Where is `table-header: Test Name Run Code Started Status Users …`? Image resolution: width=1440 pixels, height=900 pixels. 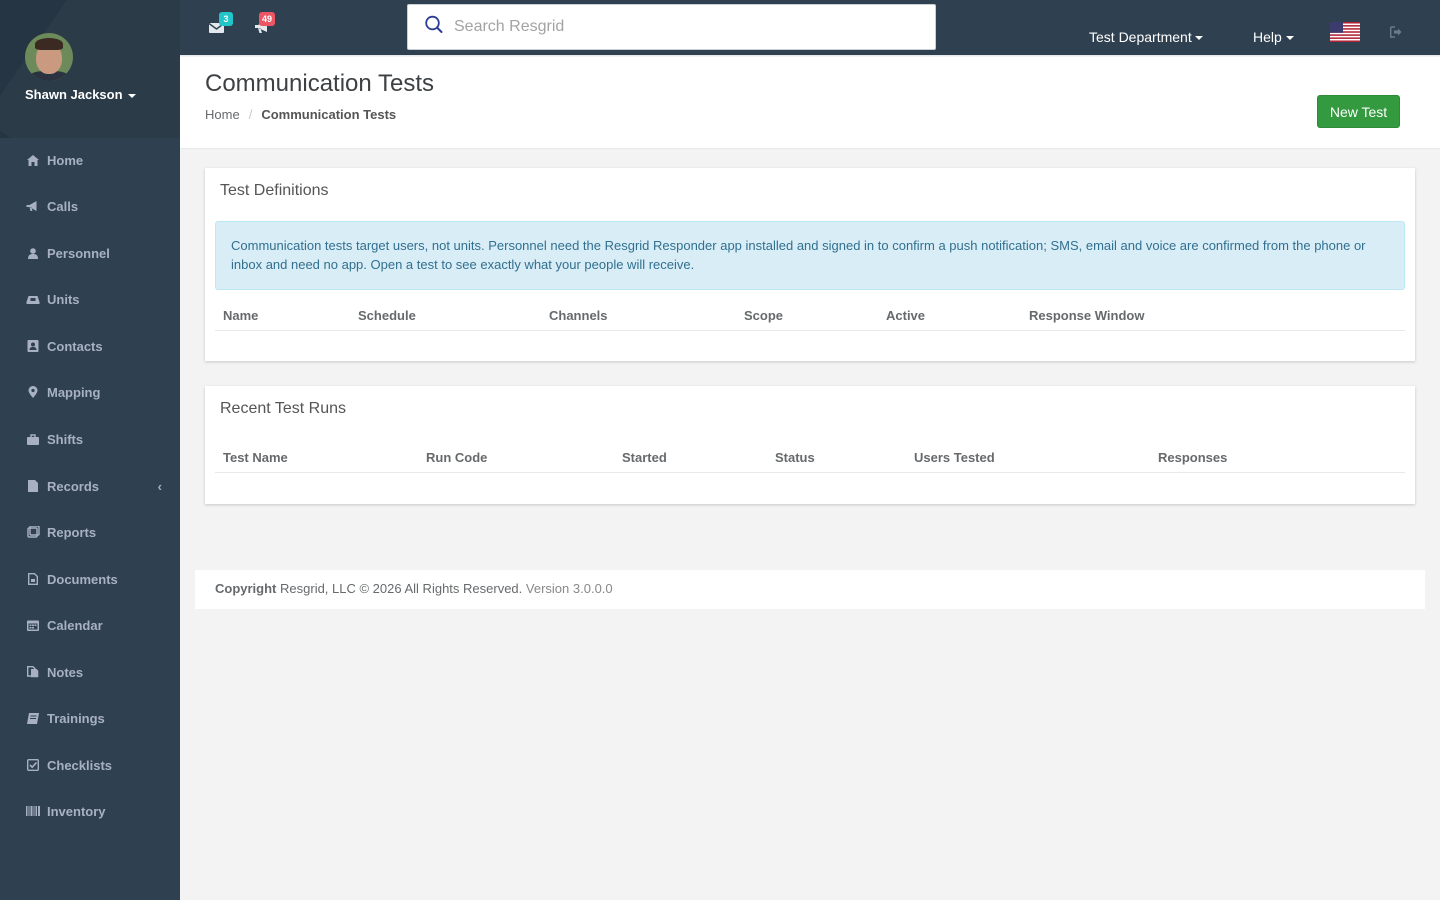
table-header: Test Name Run Code Started Status Users … is located at coordinates (810, 457).